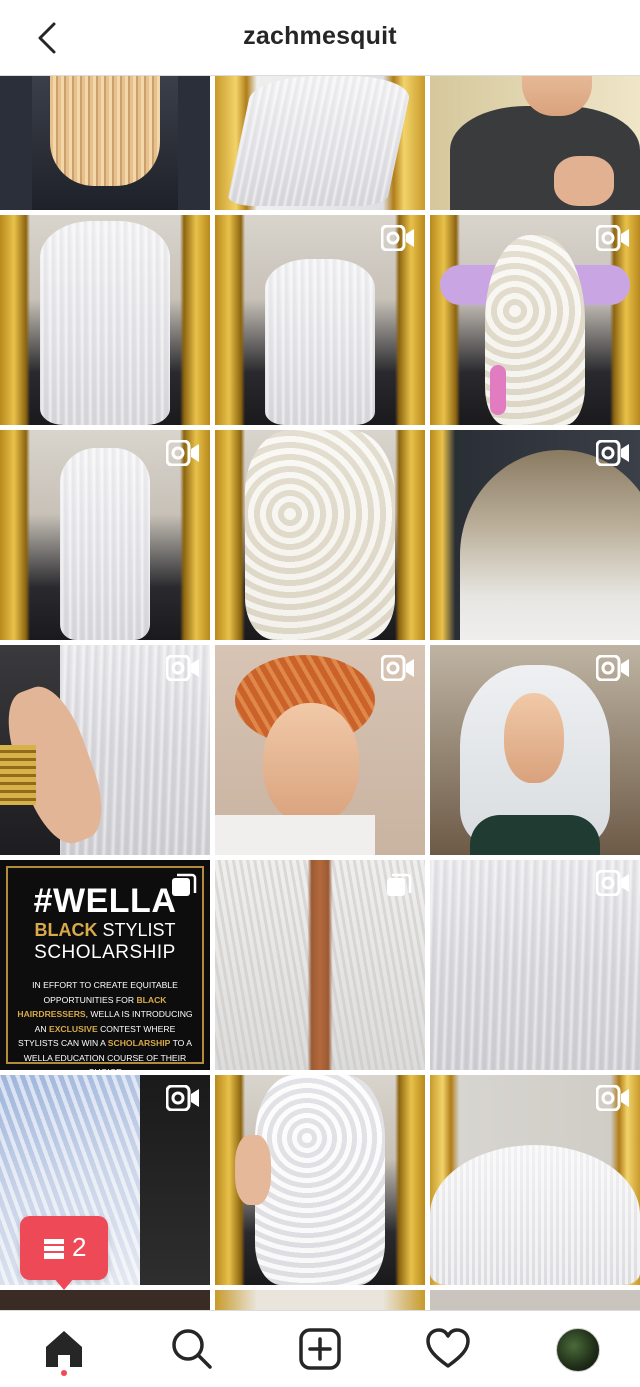  I want to click on wella-scholarship-title: SCHOLARSHIP, so click(105, 952).